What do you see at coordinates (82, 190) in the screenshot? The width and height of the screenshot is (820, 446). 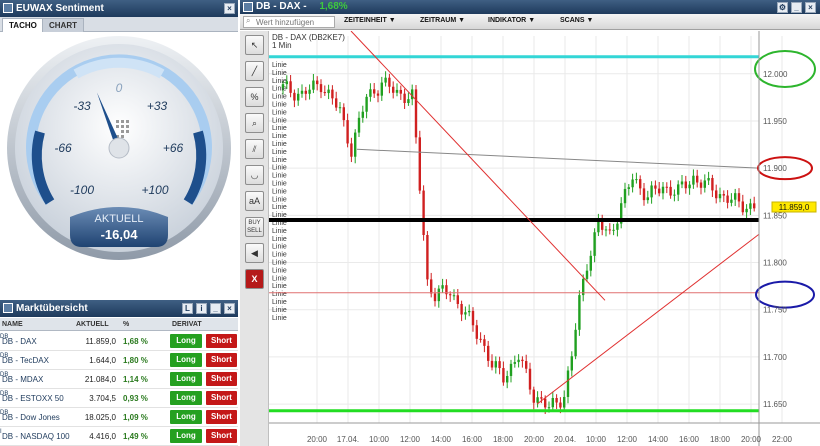 I see `gauge-label-m100: -100` at bounding box center [82, 190].